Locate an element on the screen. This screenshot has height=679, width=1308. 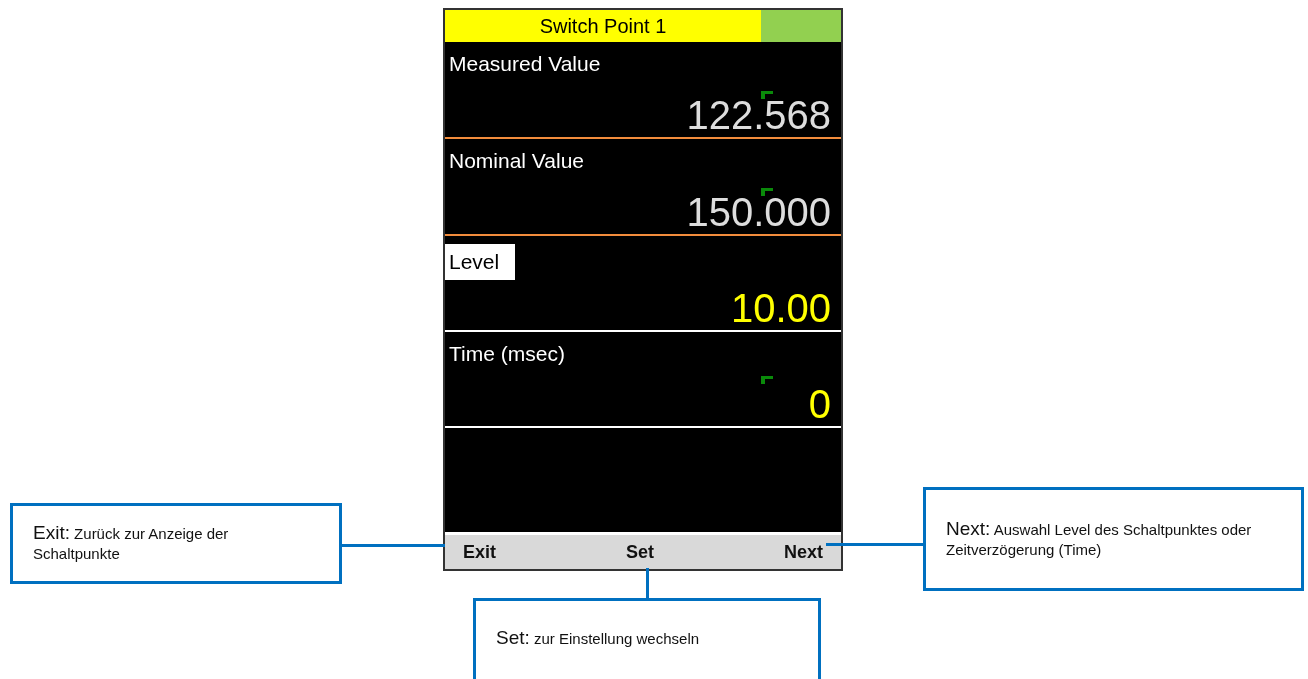
screen-title: Switch Point 1 is located at coordinates (603, 26).